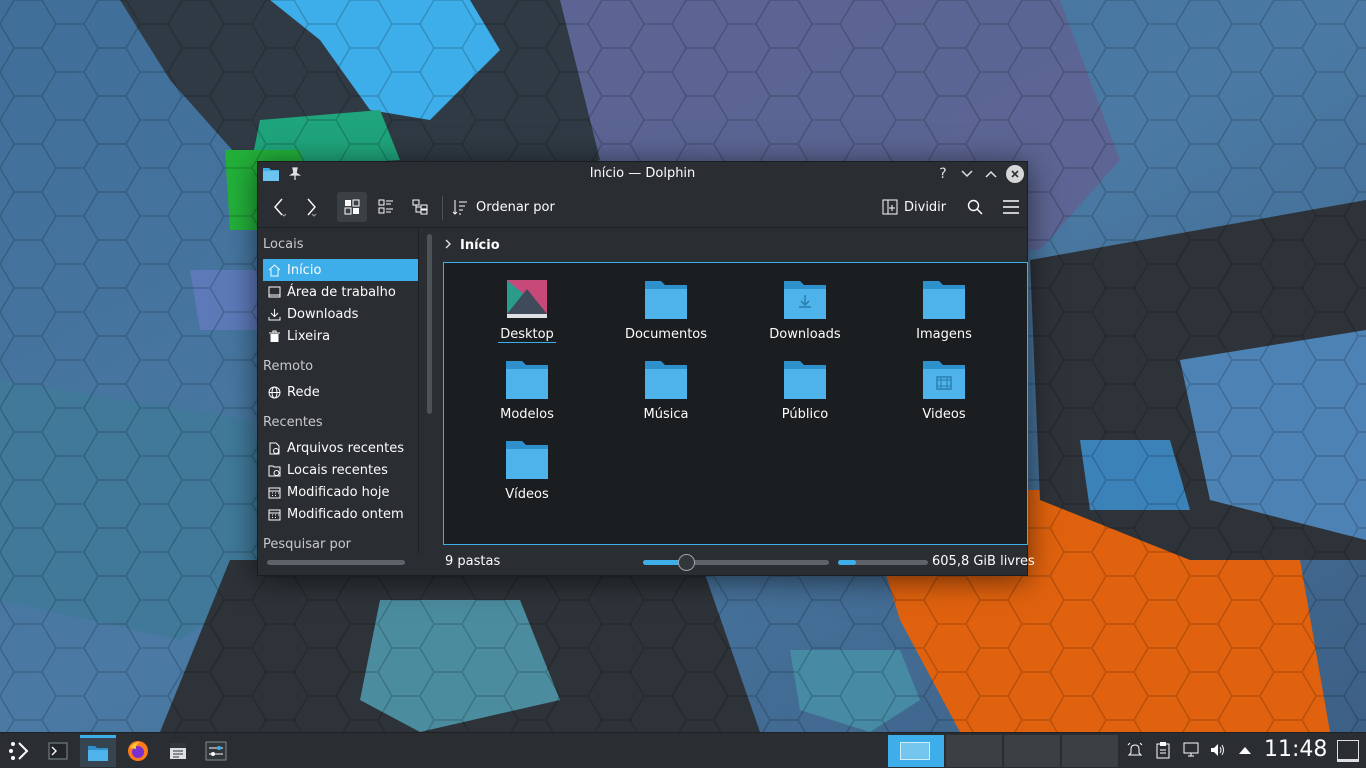 This screenshot has height=768, width=1366. I want to click on places-item-area-de-trabalho: Área de trabalho, so click(340, 292).